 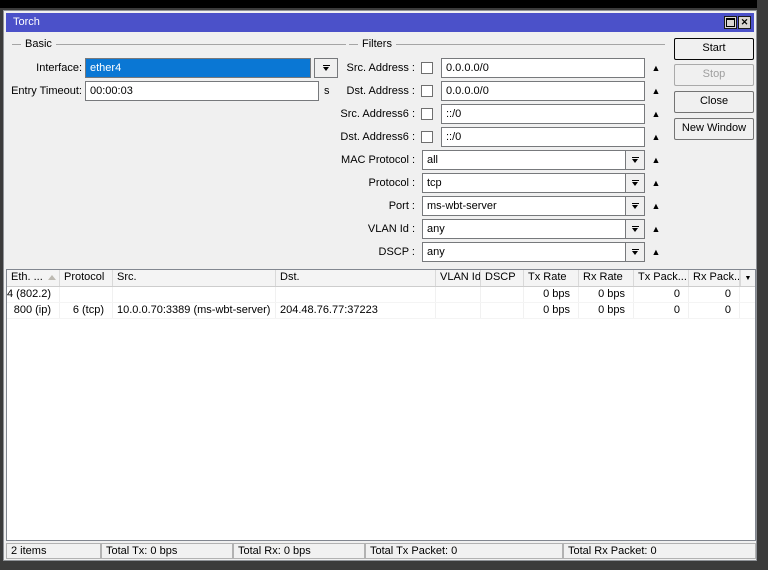 What do you see at coordinates (656, 160) in the screenshot?
I see `mac-protocol-collapse-button: ▲` at bounding box center [656, 160].